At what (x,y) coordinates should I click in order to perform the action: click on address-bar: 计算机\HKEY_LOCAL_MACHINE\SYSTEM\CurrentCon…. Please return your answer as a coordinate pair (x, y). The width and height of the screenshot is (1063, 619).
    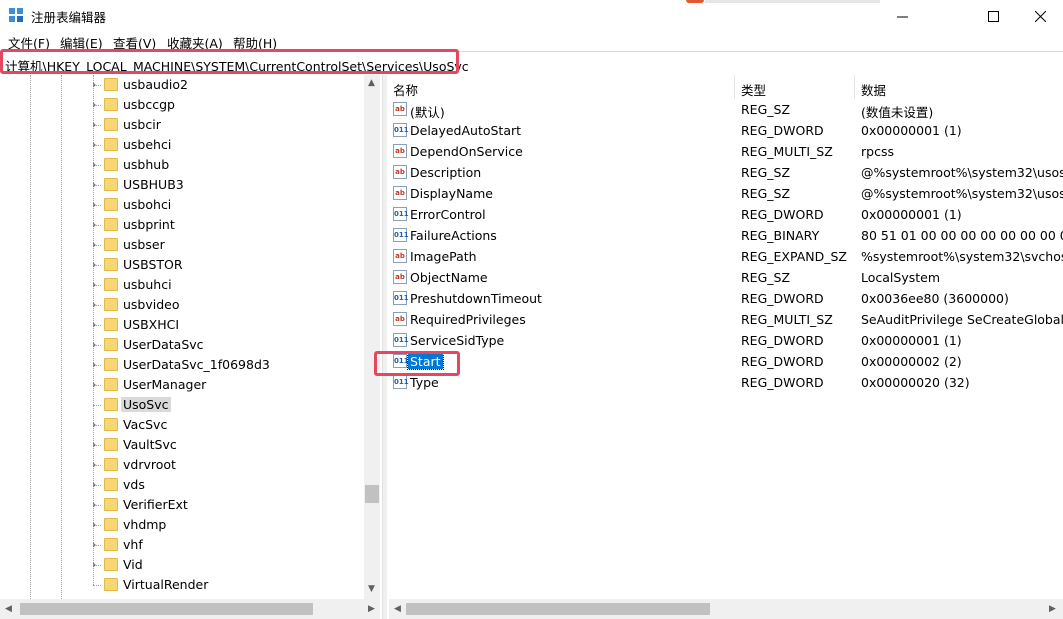
    Looking at the image, I should click on (531, 63).